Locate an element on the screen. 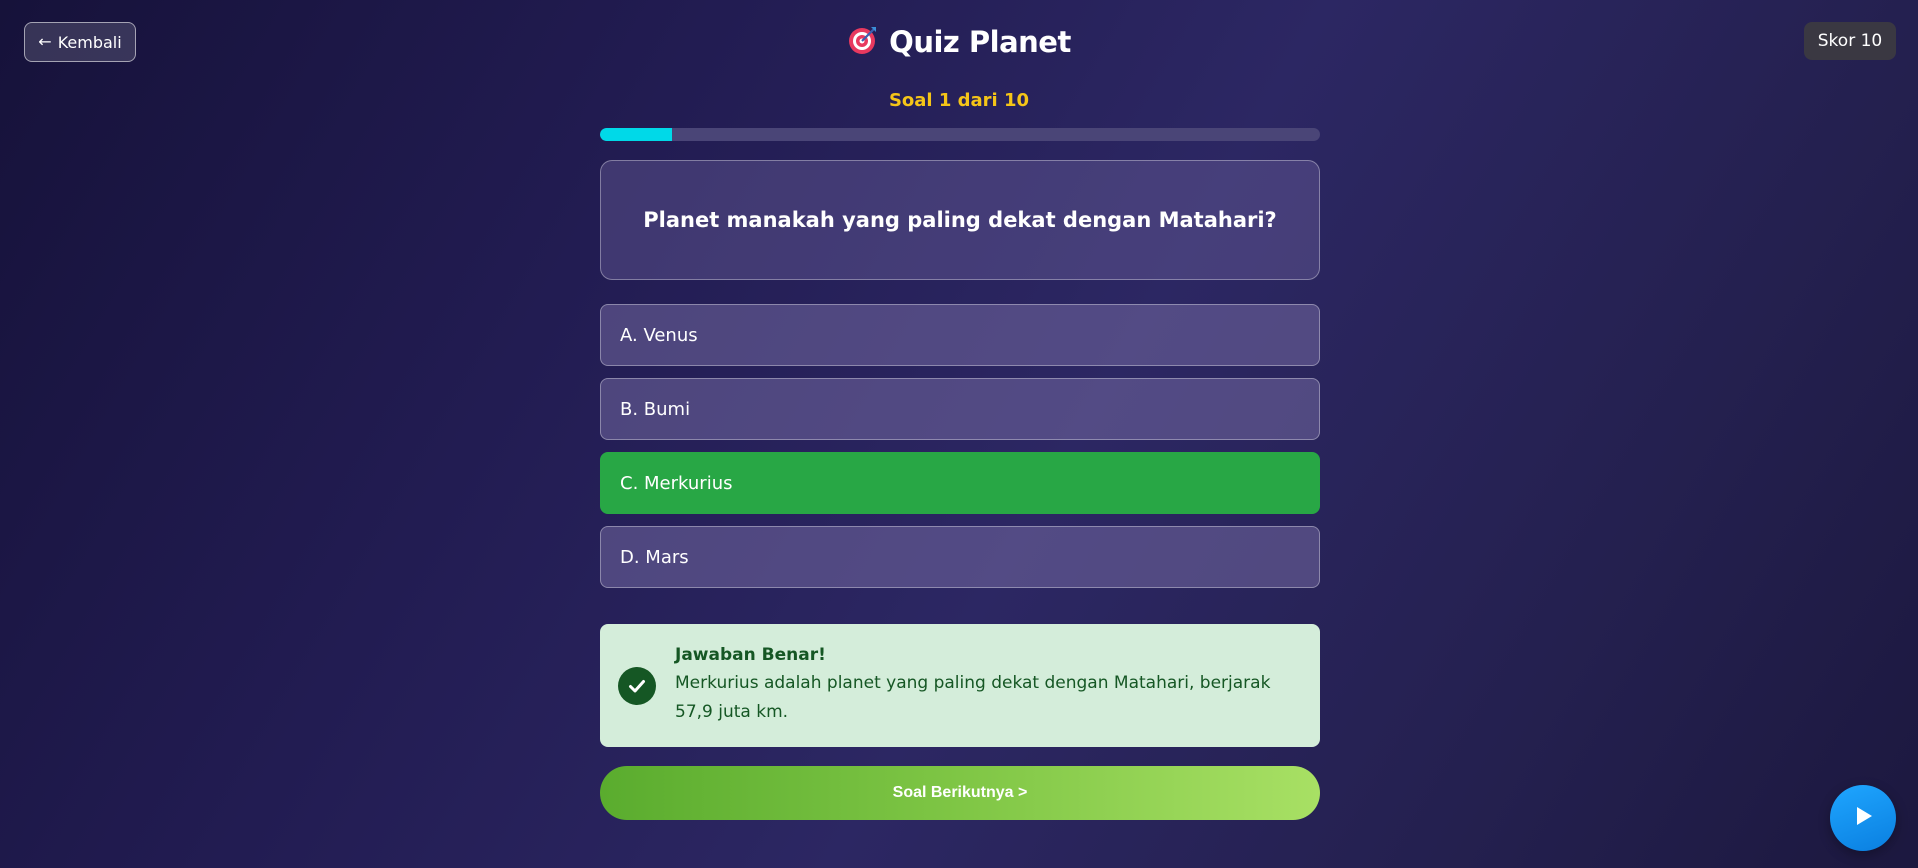  play-button is located at coordinates (1863, 818).